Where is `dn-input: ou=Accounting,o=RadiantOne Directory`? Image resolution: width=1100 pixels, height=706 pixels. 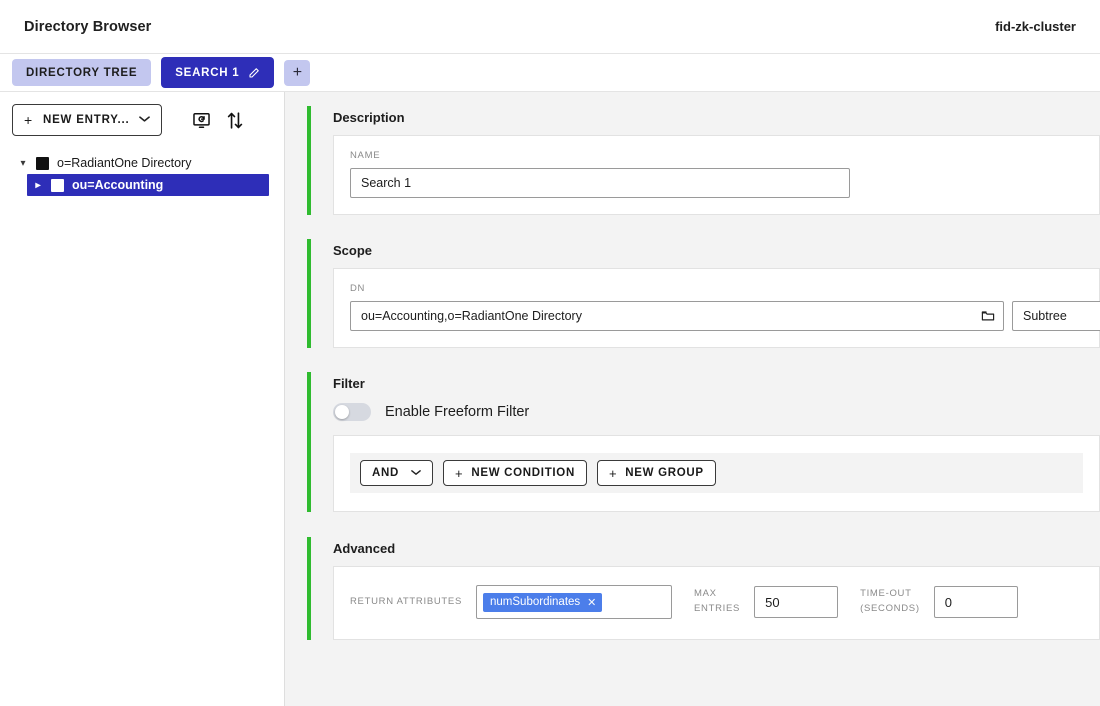
dn-input: ou=Accounting,o=RadiantOne Directory is located at coordinates (677, 316).